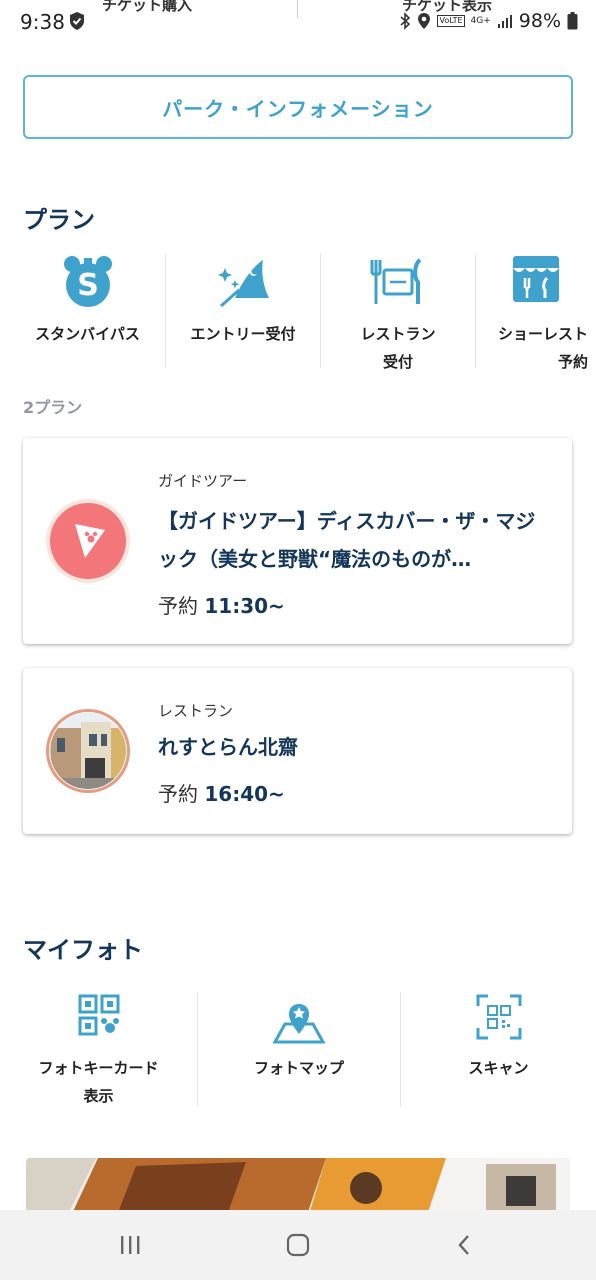 This screenshot has width=596, height=1280. Describe the element at coordinates (298, 22) in the screenshot. I see `status-bar: 9:38 チケット購入 チケット表示 VoLTE 4G+ 98%` at that location.